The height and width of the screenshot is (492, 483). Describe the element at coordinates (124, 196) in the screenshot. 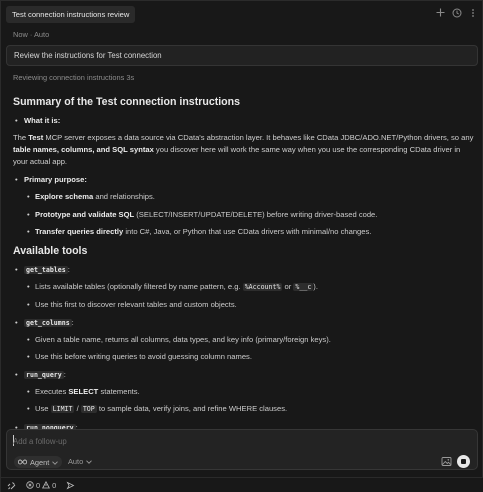

I see `text: and relationships.` at that location.